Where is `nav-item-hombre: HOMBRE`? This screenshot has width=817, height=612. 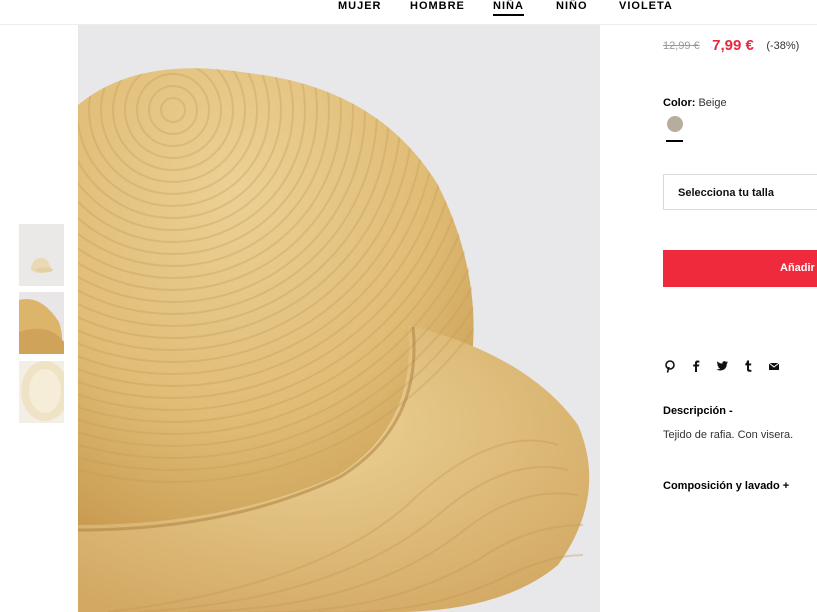
nav-item-hombre: HOMBRE is located at coordinates (437, 7).